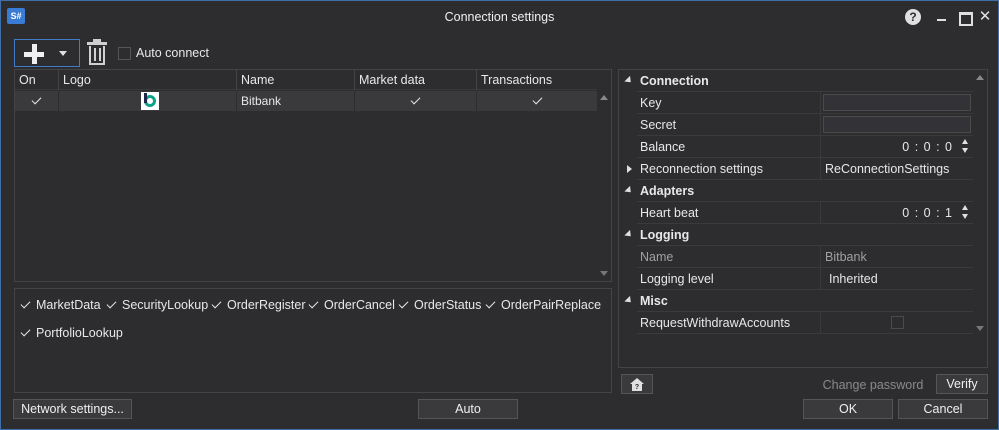 Image resolution: width=999 pixels, height=430 pixels. I want to click on column-header-market-data: Market data, so click(416, 80).